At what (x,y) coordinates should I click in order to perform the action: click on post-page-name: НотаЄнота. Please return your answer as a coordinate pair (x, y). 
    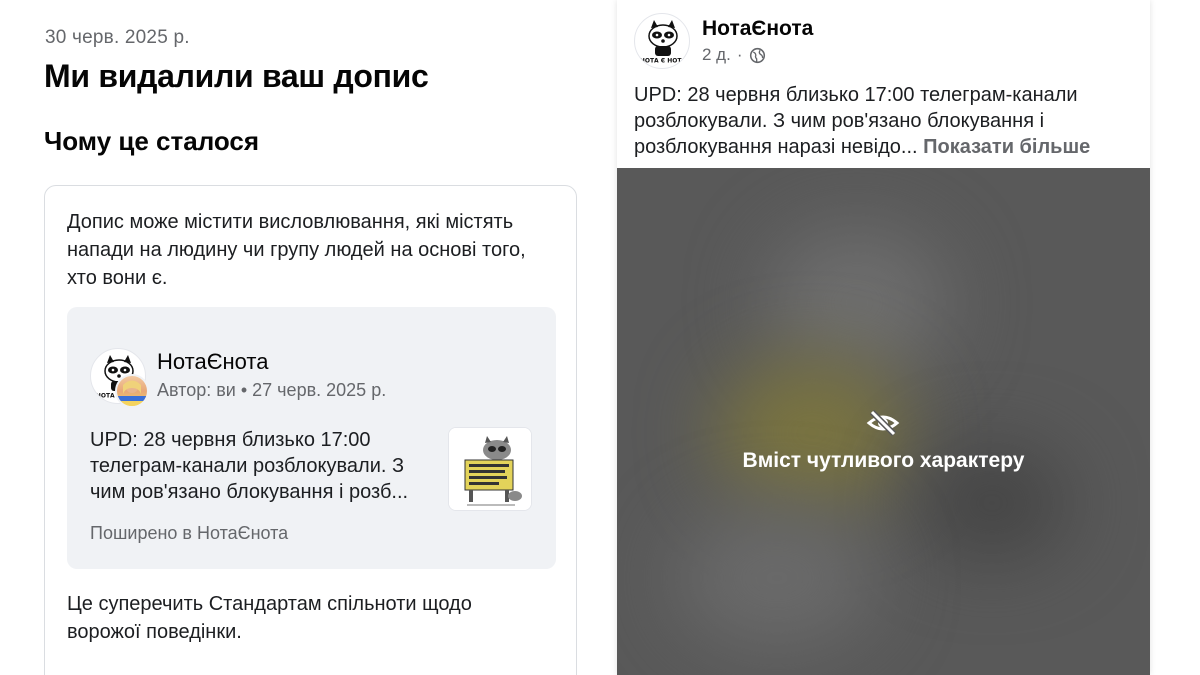
    Looking at the image, I should click on (757, 29).